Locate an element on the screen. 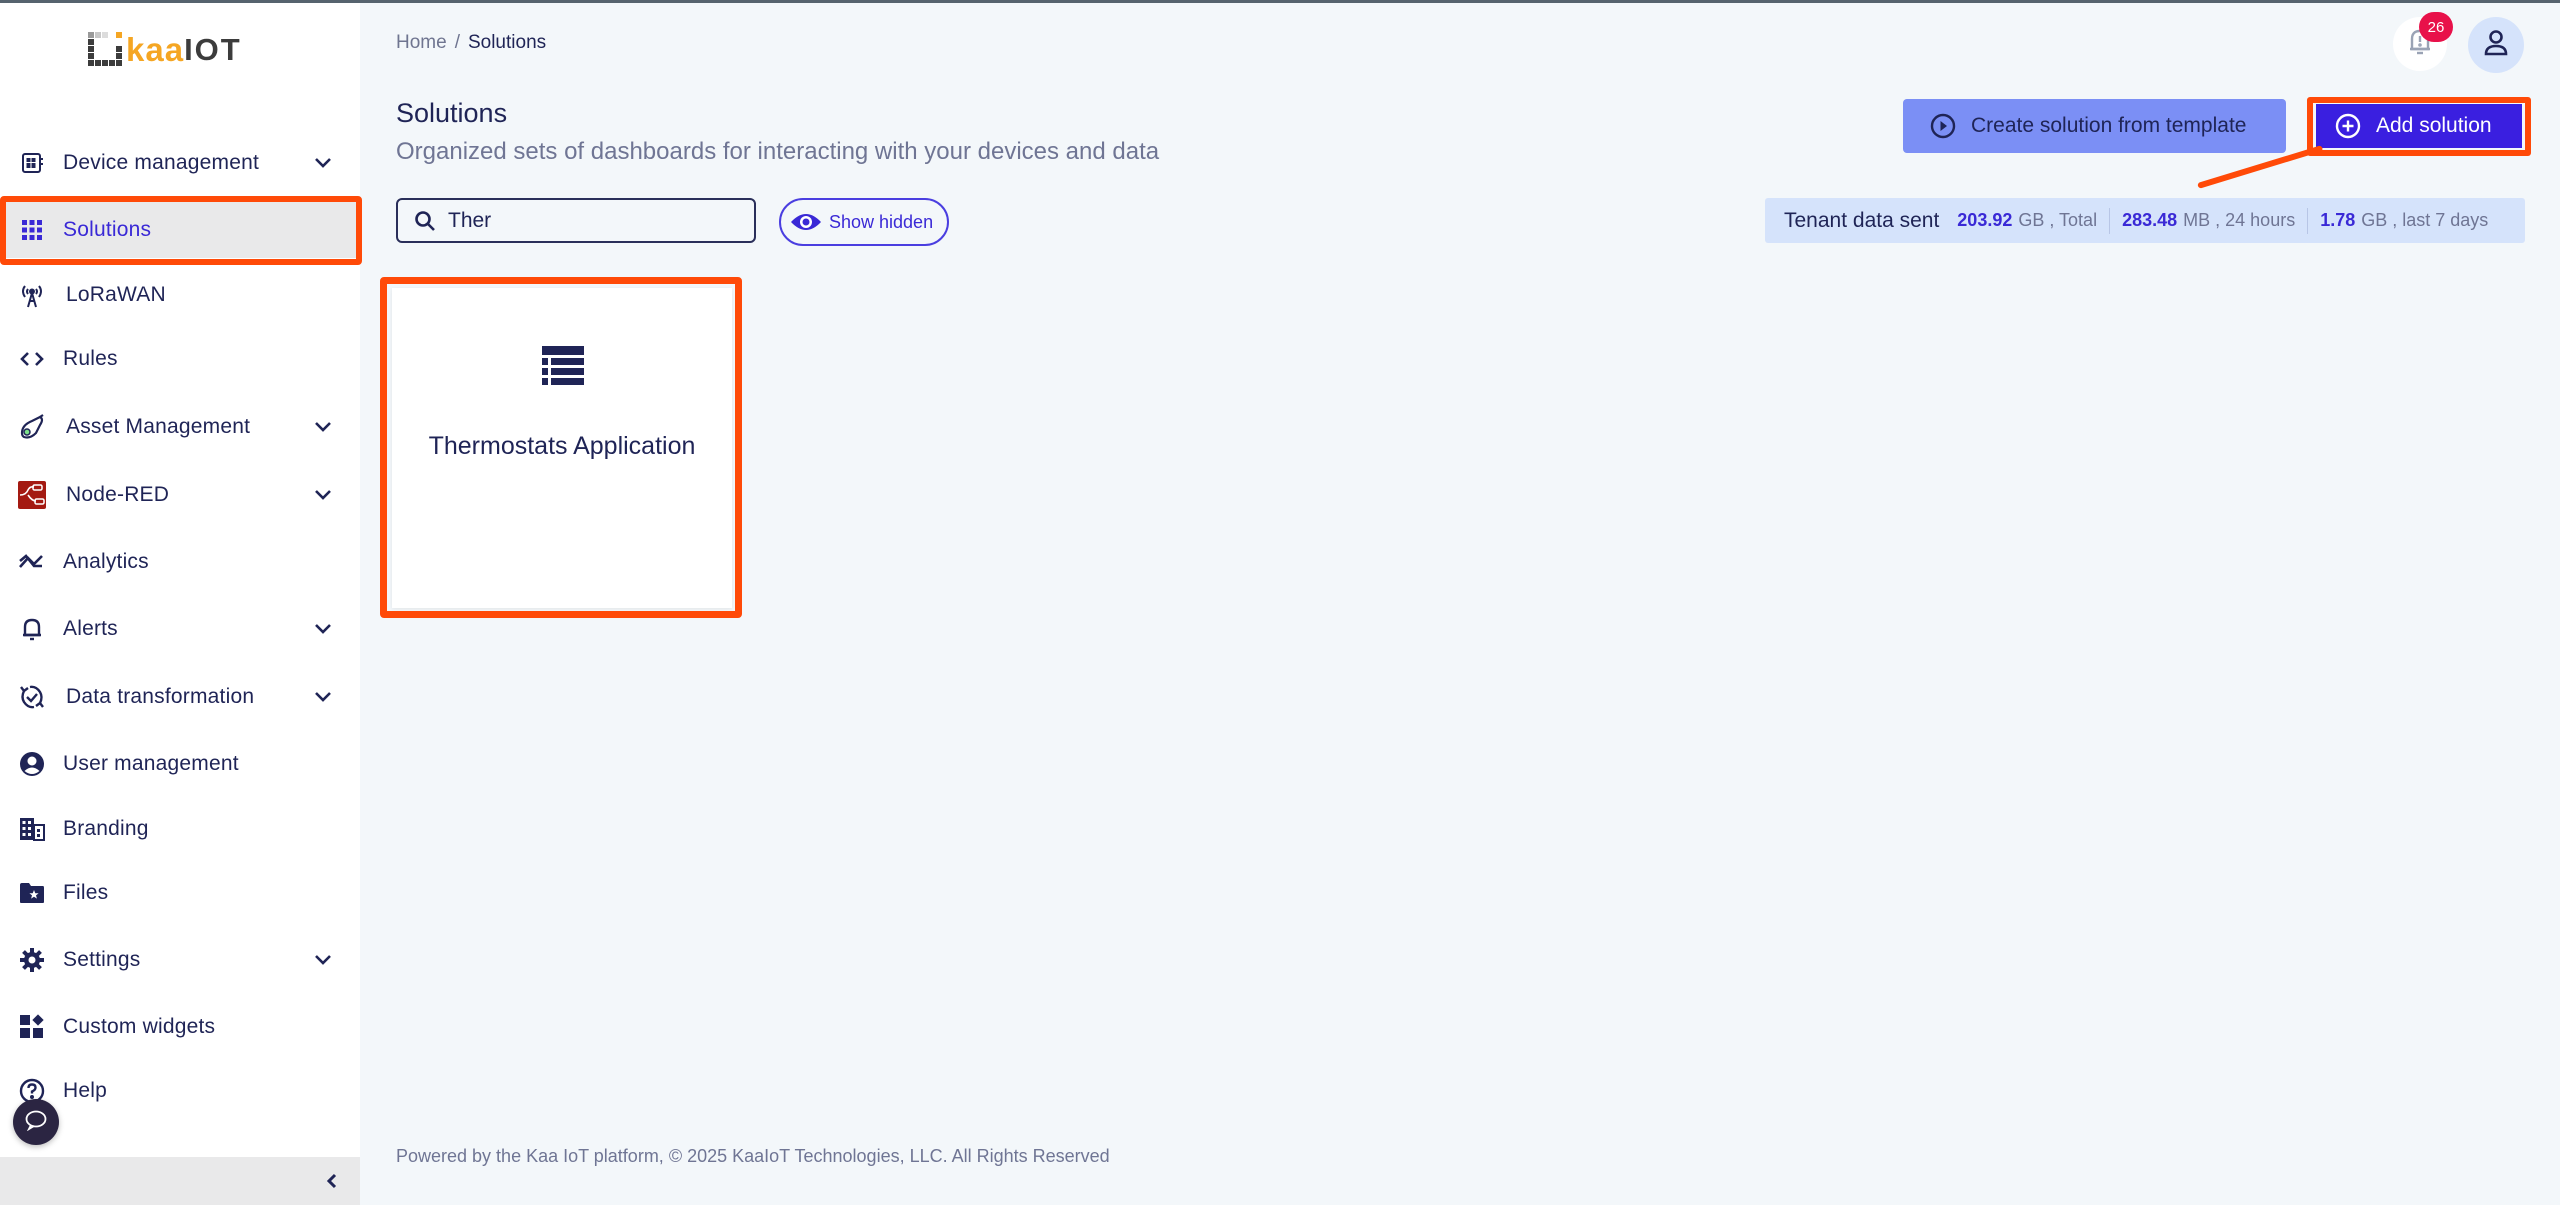 The width and height of the screenshot is (2560, 1205). user-icon is located at coordinates (2496, 45).